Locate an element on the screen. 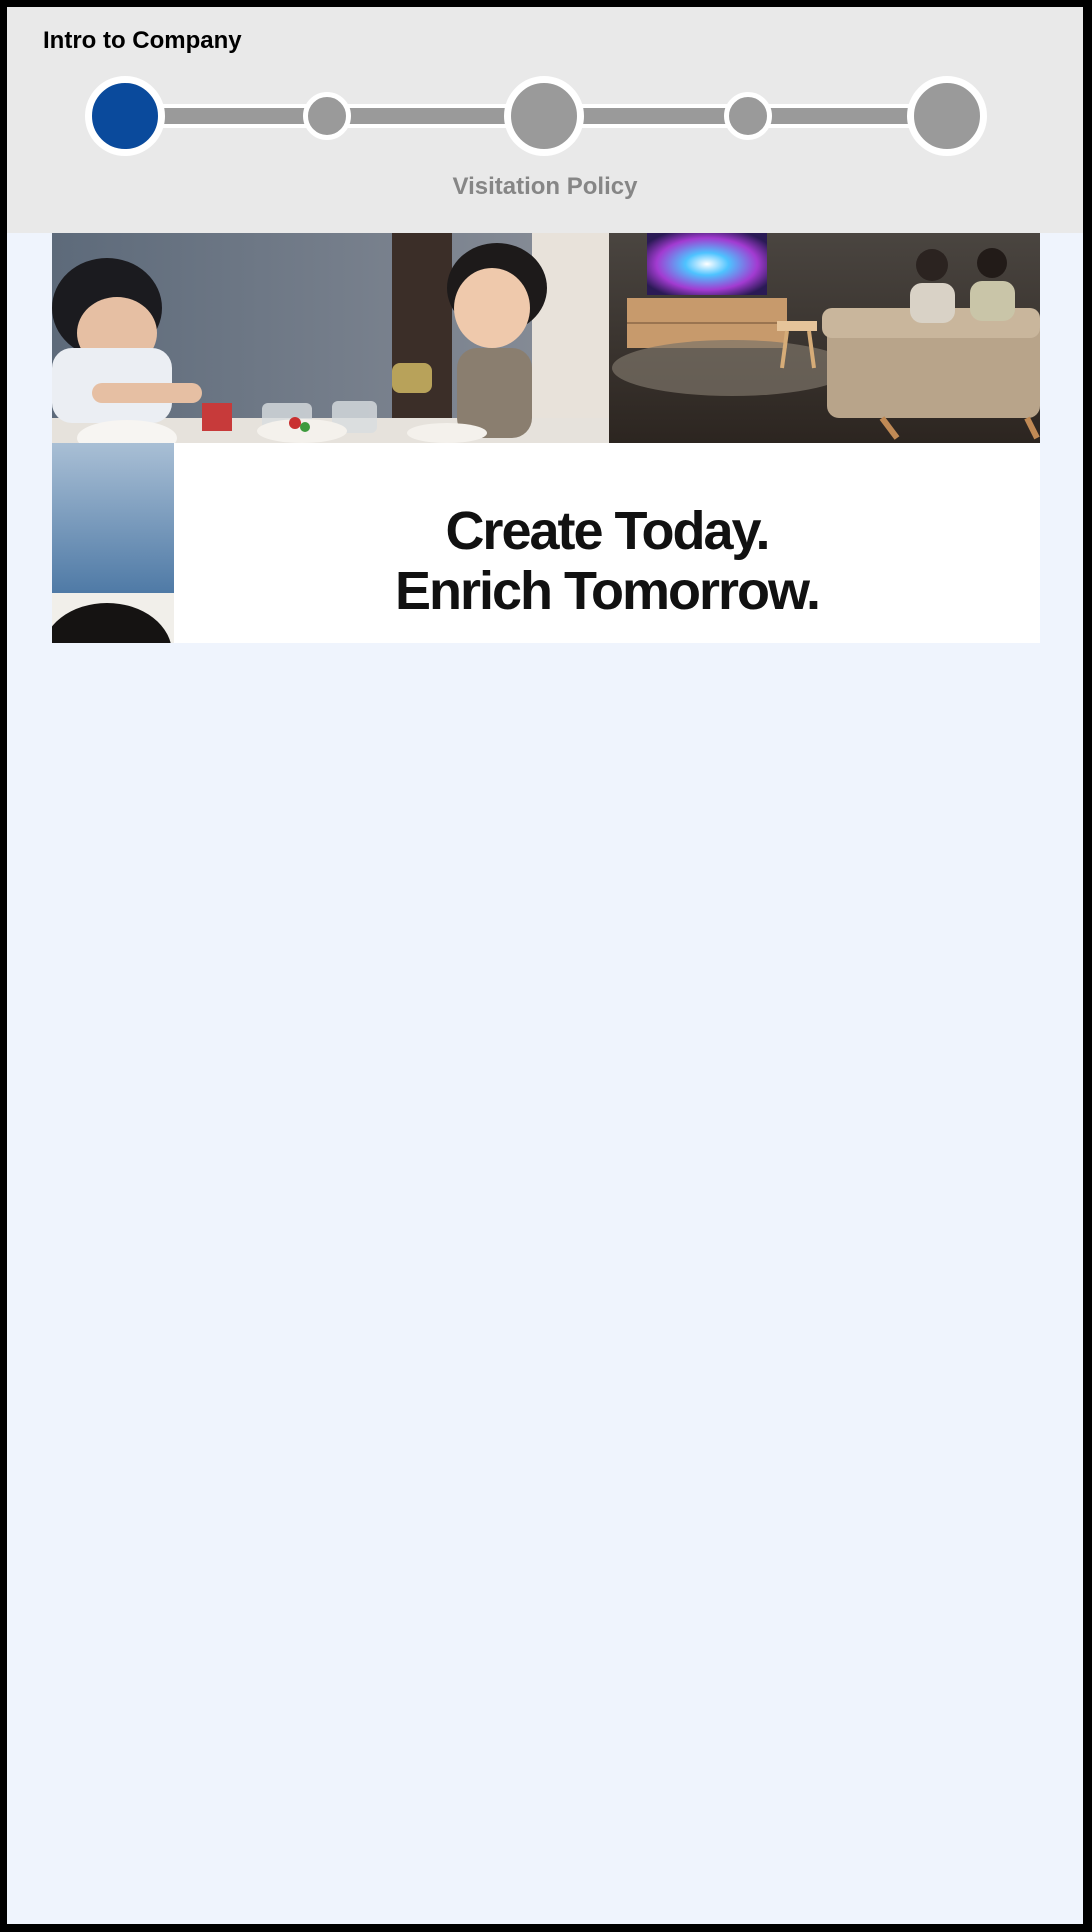  banner-headline-line-1: Create Today. is located at coordinates (607, 531).